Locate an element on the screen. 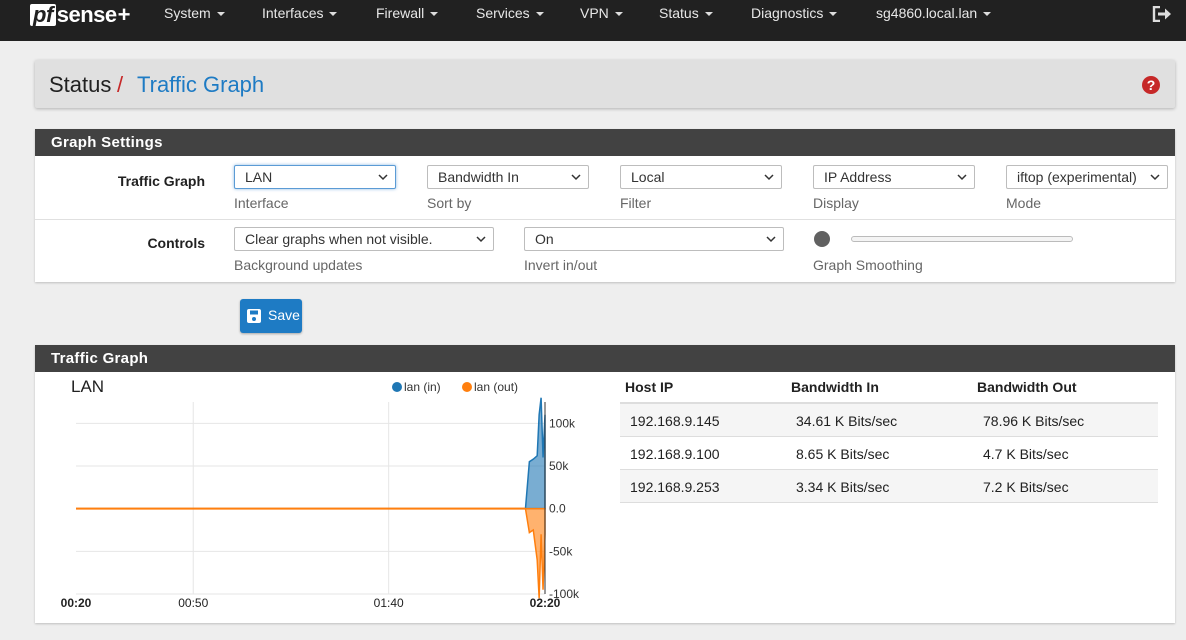 The height and width of the screenshot is (640, 1186). select-value: Clear graphs when not visible. is located at coordinates (339, 239).